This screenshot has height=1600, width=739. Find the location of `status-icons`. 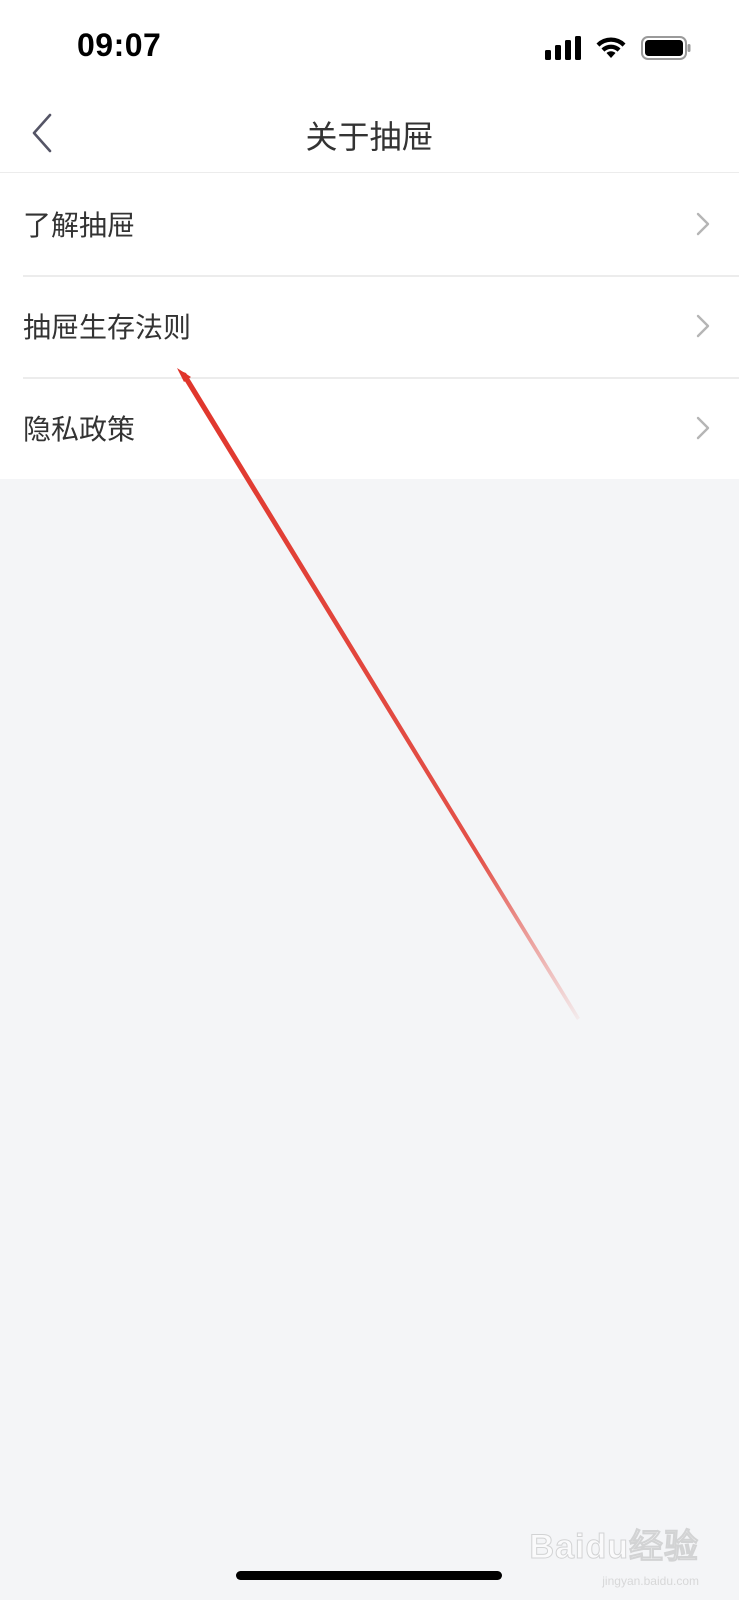

status-icons is located at coordinates (618, 48).